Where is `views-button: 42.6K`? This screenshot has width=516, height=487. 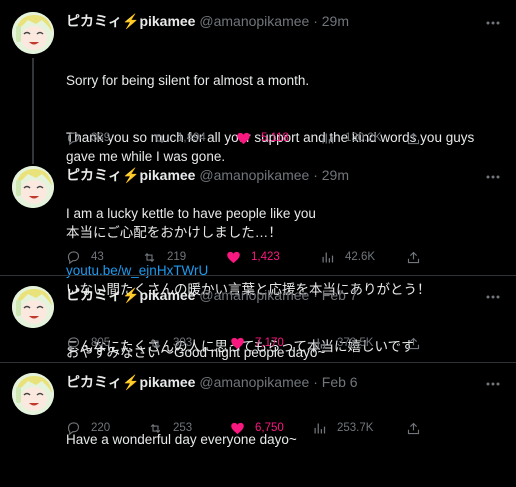 views-button: 42.6K is located at coordinates (347, 257).